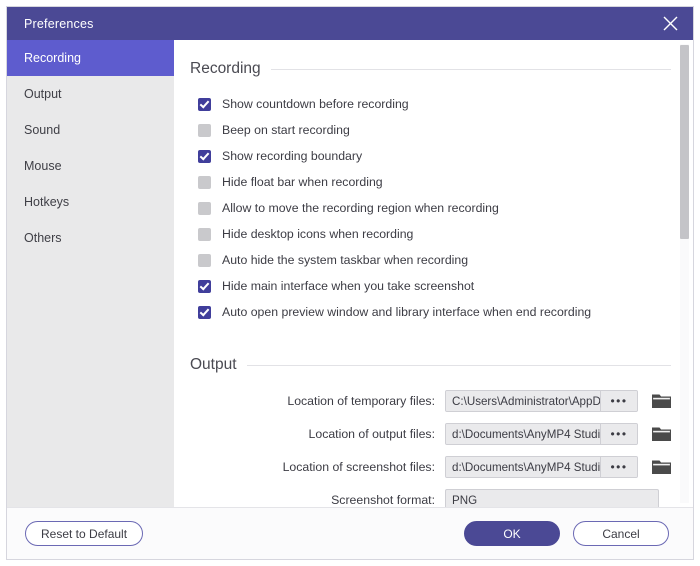 The image size is (700, 566). What do you see at coordinates (523, 467) in the screenshot?
I see `screenshot-files-path-input: d:\Documents\AnyMP4 Studio\Snap` at bounding box center [523, 467].